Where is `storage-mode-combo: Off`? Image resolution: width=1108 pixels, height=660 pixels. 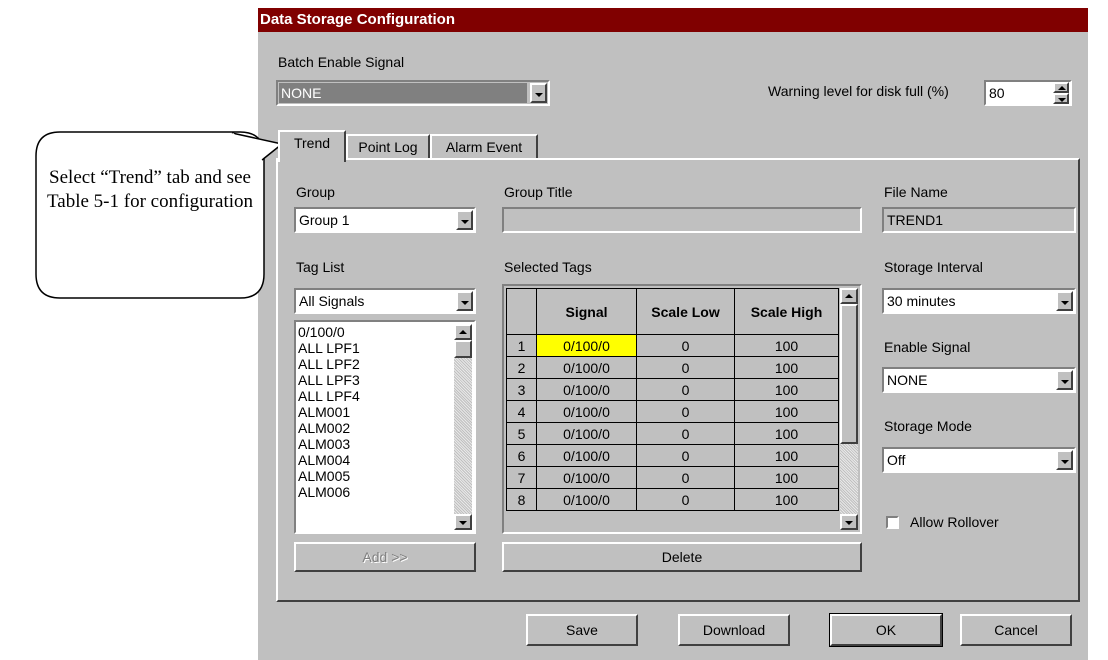
storage-mode-combo: Off is located at coordinates (979, 460).